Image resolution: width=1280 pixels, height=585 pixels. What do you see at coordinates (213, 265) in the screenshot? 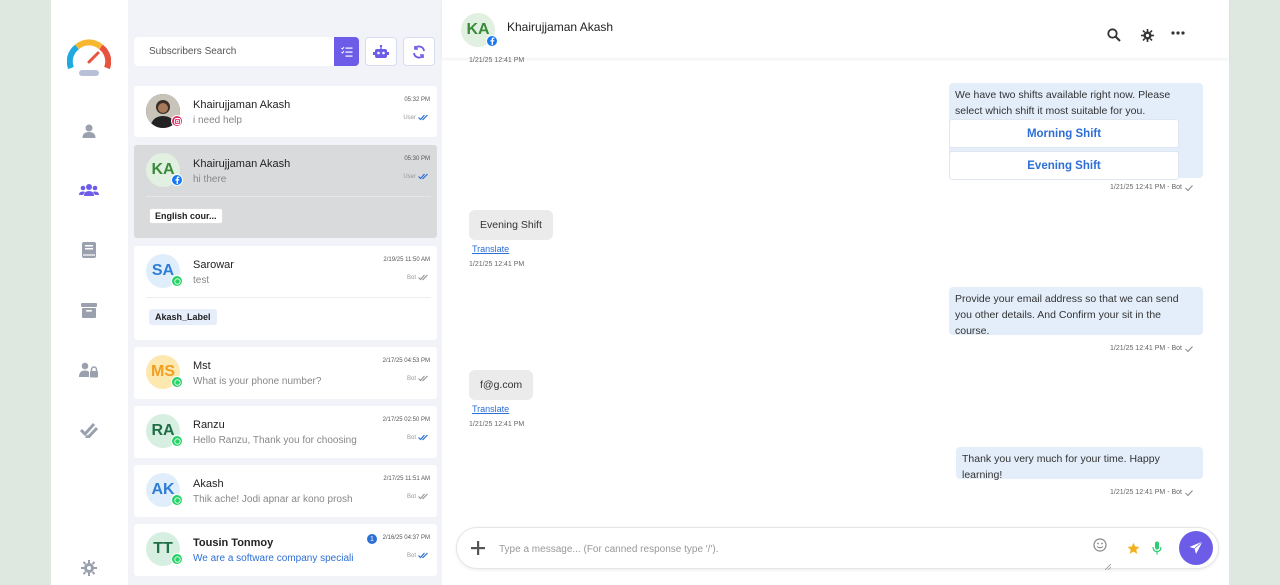
I see `conversation-name: Sarowar` at bounding box center [213, 265].